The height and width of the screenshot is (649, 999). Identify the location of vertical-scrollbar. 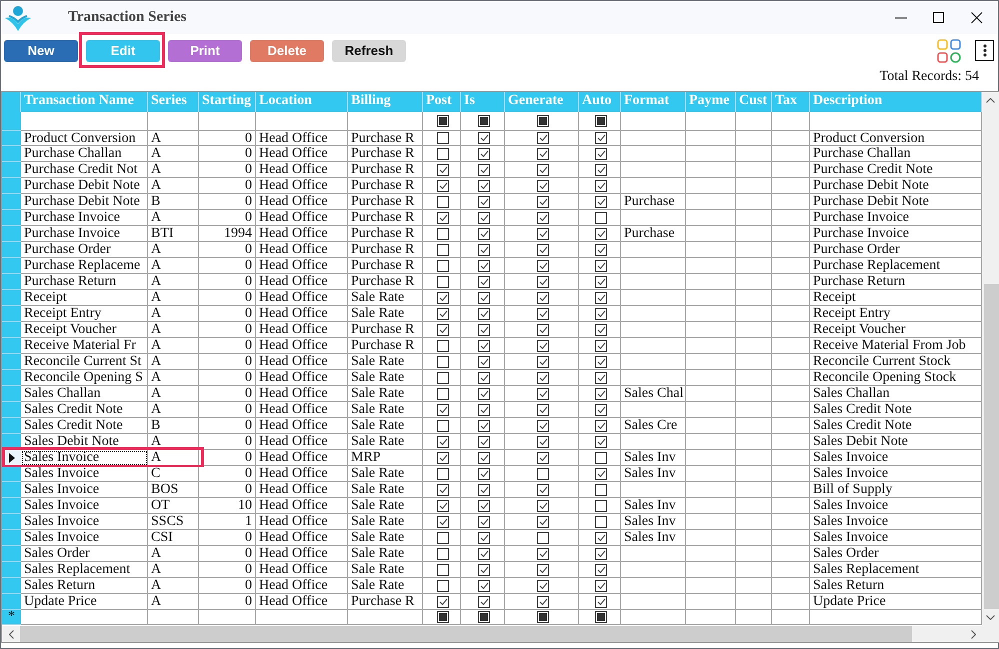
(990, 359).